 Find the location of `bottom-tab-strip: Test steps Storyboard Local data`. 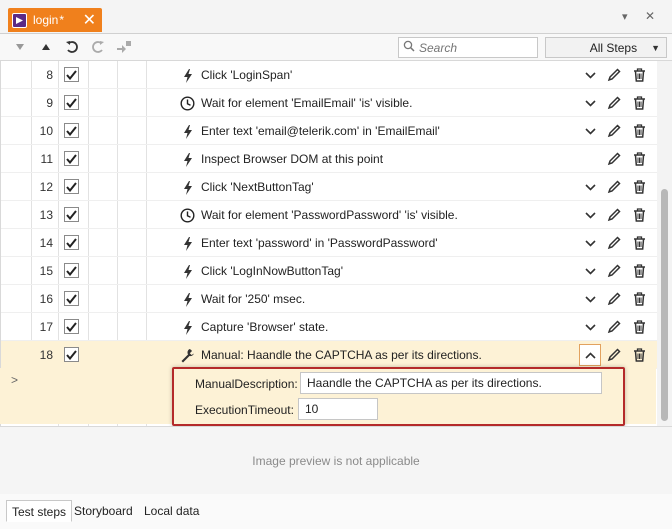

bottom-tab-strip: Test steps Storyboard Local data is located at coordinates (336, 511).